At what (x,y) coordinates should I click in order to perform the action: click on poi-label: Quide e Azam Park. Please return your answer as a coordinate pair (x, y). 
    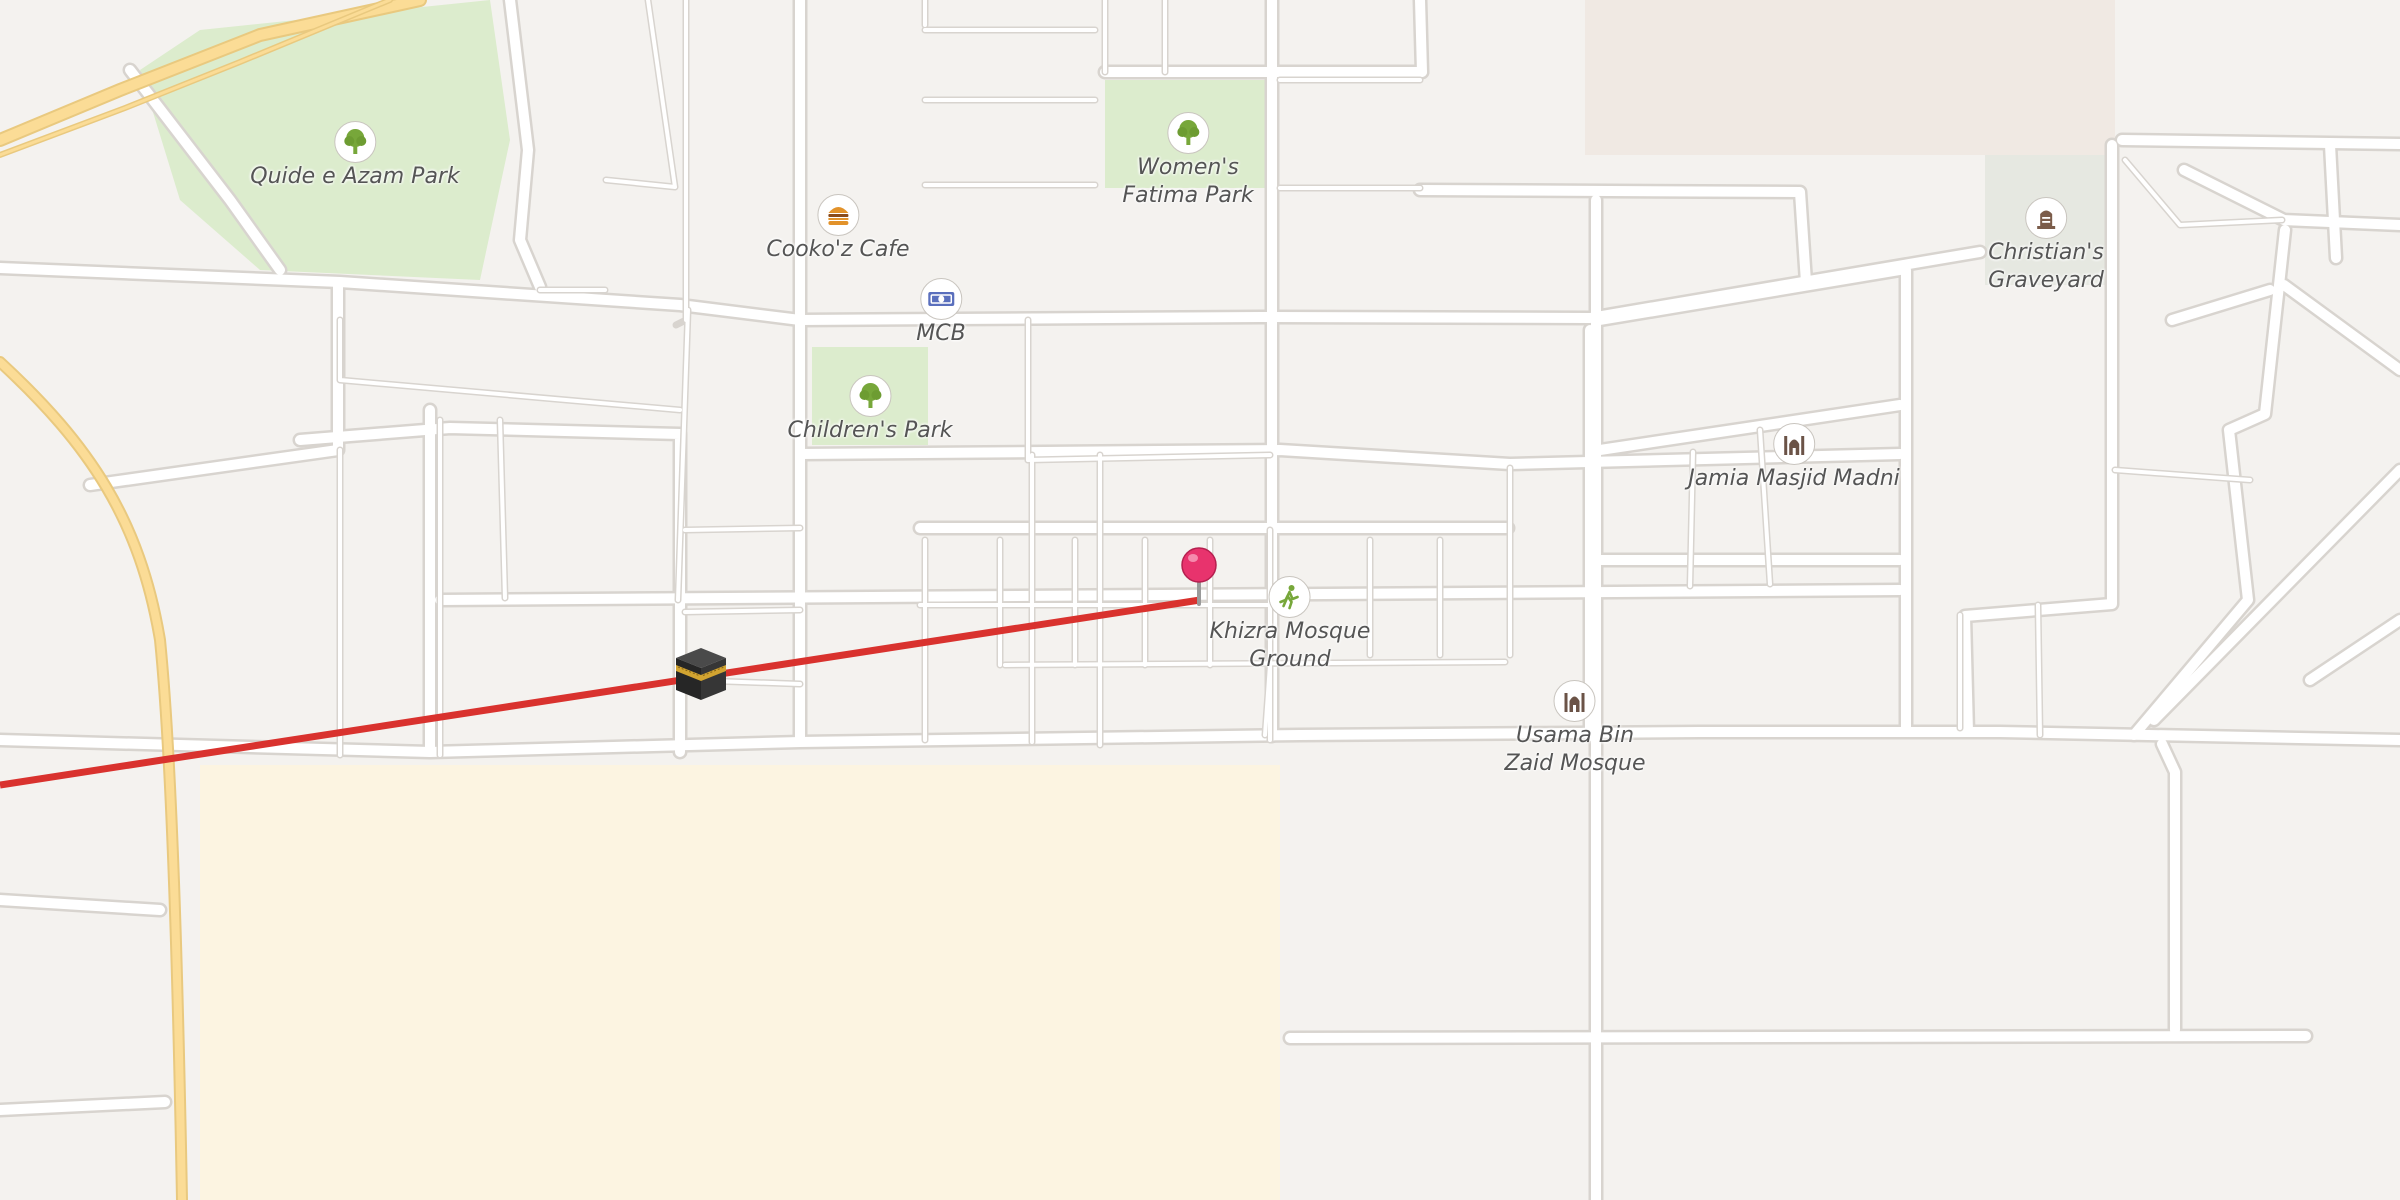
    Looking at the image, I should click on (355, 176).